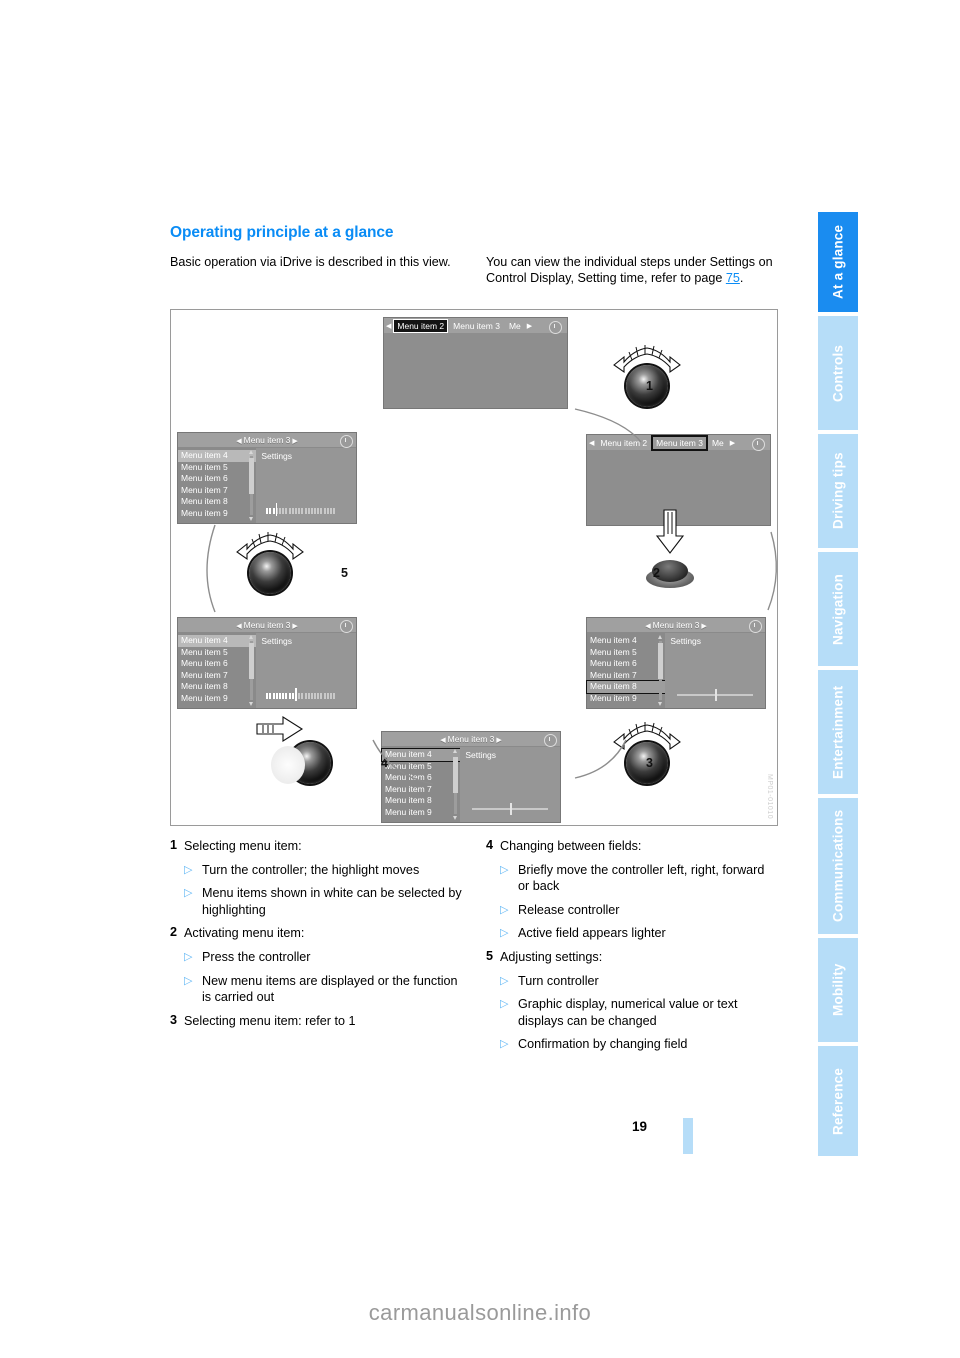 The image size is (960, 1358). What do you see at coordinates (592, 933) in the screenshot?
I see `step-bullet-text: Active field appears lighter` at bounding box center [592, 933].